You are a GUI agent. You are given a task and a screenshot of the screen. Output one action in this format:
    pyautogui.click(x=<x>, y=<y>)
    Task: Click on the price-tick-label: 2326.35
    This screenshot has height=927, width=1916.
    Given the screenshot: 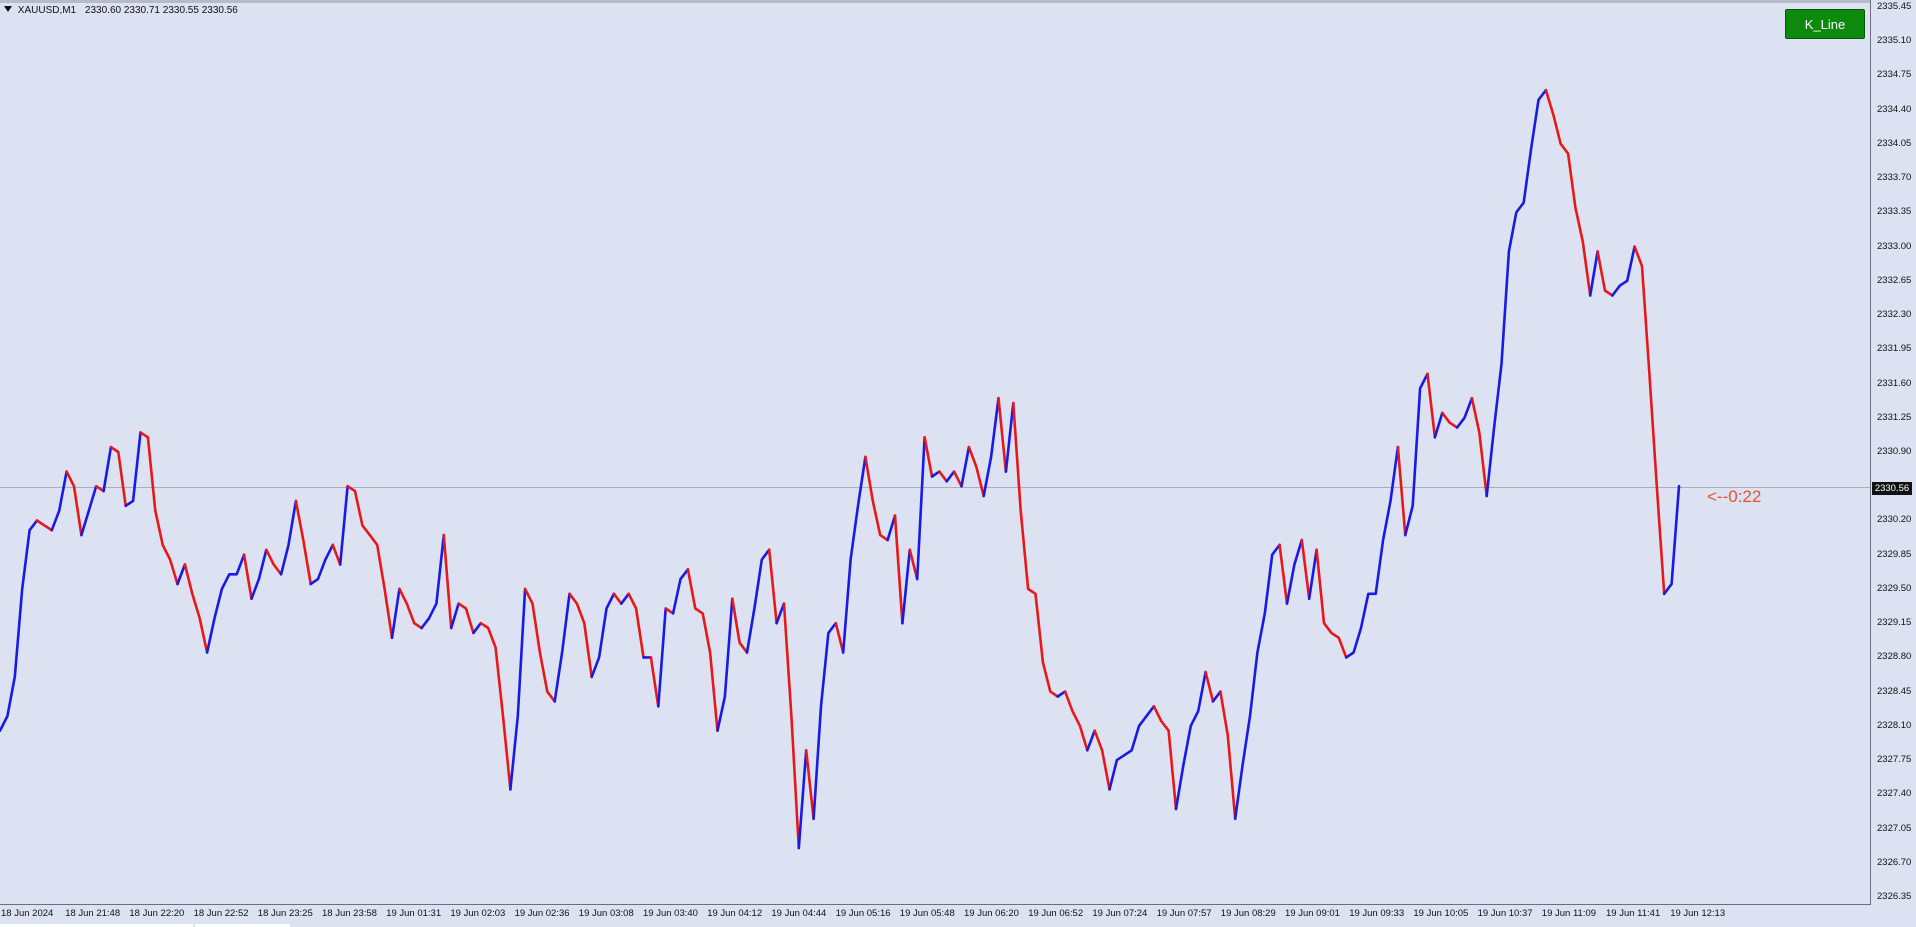 What is the action you would take?
    pyautogui.click(x=1894, y=896)
    